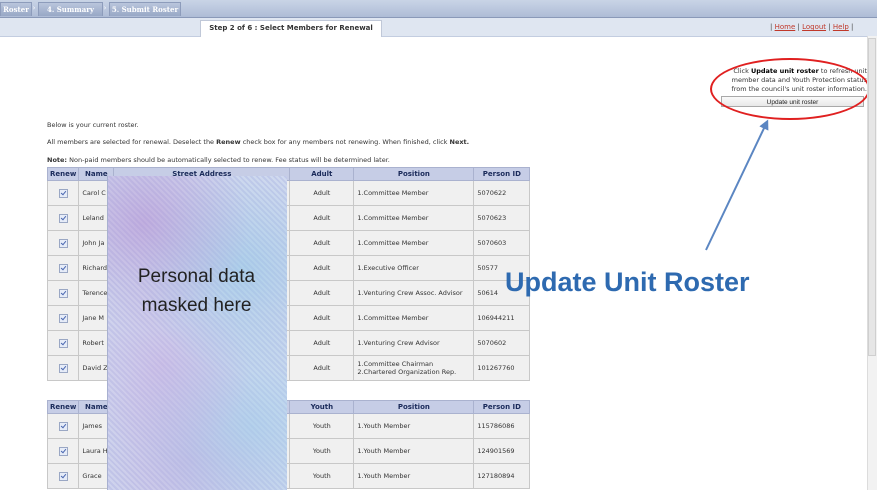  Describe the element at coordinates (502, 218) in the screenshot. I see `person-id: 5070623` at that location.